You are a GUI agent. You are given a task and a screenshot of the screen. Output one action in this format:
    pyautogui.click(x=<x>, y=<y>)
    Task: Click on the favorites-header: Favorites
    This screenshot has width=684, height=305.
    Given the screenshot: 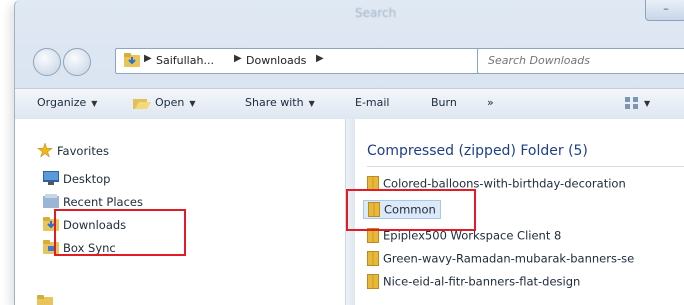 What is the action you would take?
    pyautogui.click(x=83, y=151)
    